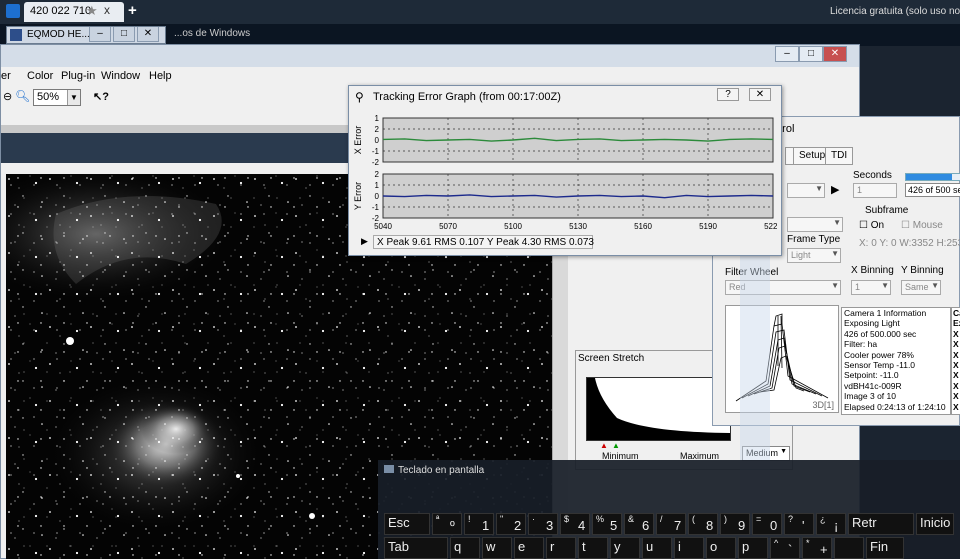 The width and height of the screenshot is (960, 559). Describe the element at coordinates (78, 76) in the screenshot. I see `menu-plugin: Plug-in` at that location.